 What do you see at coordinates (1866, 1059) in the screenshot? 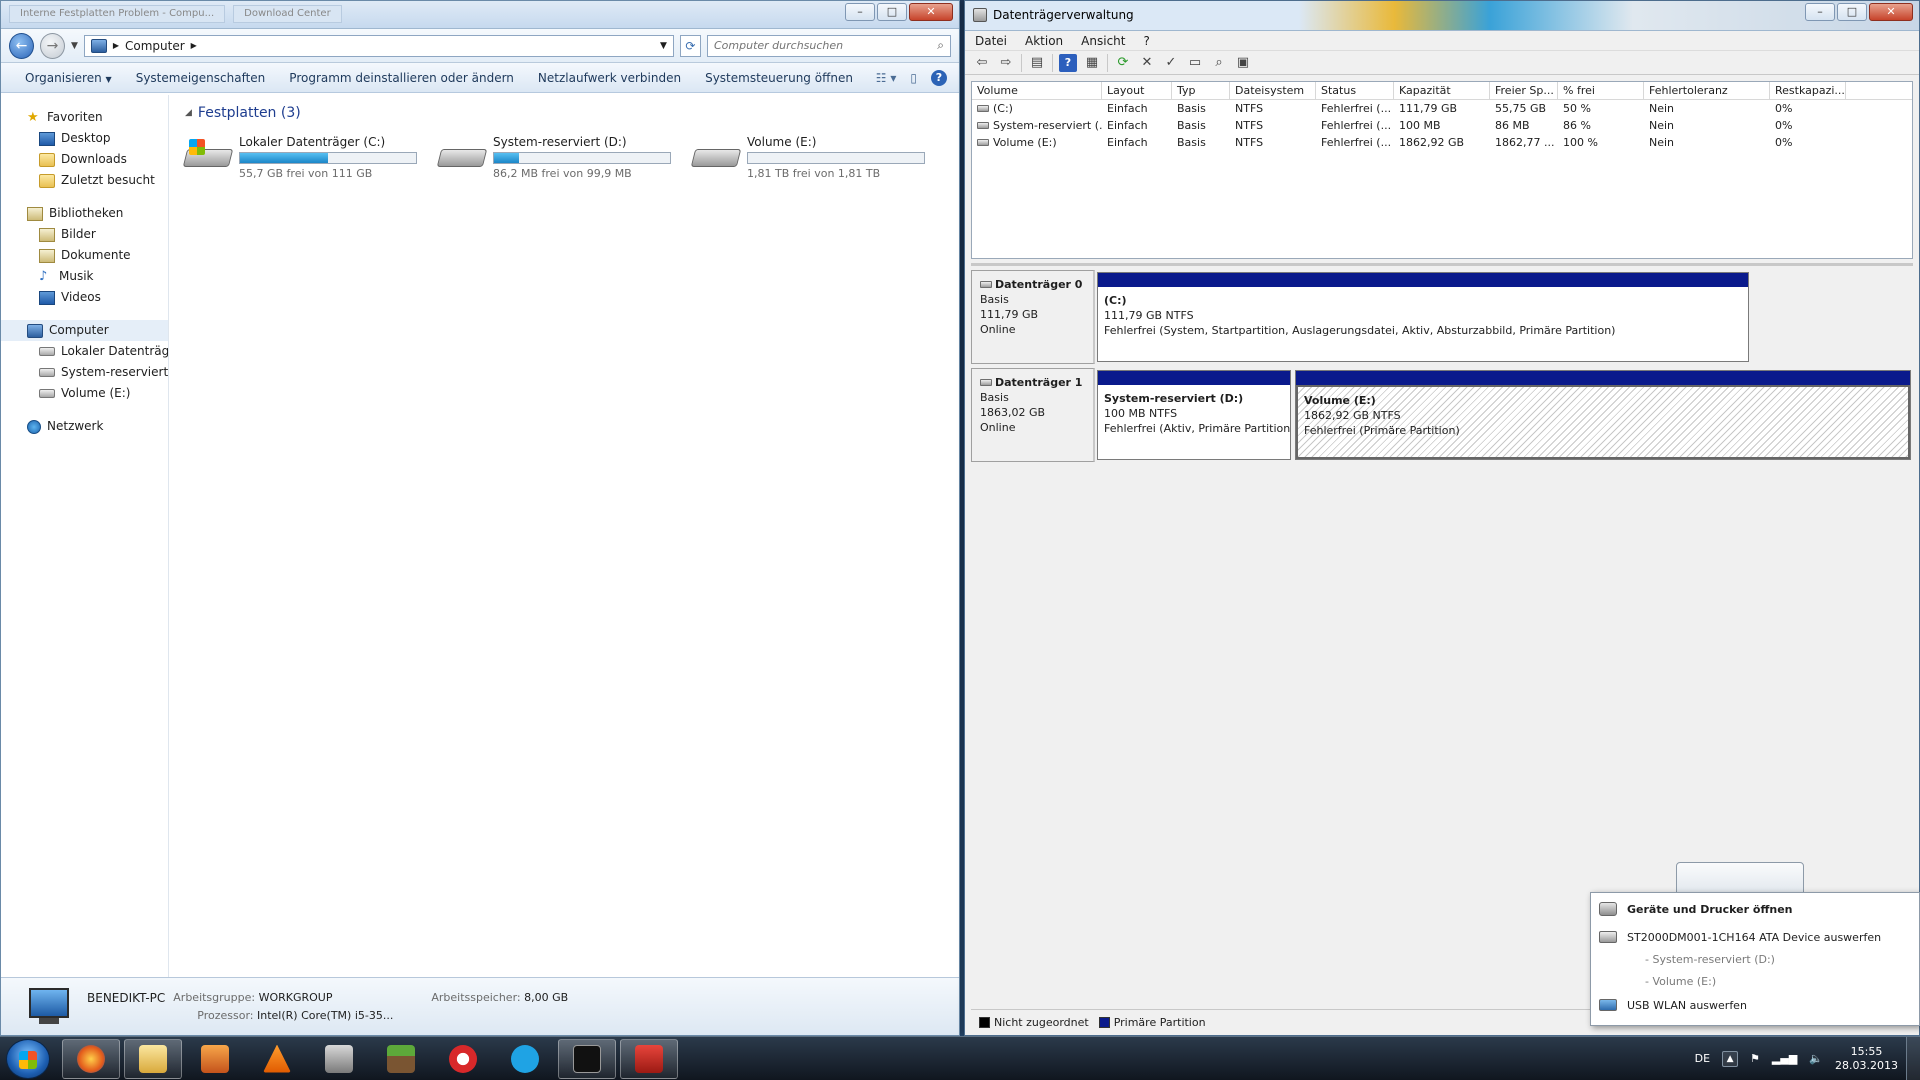
I see `clock: 15:55 28.03.2013` at bounding box center [1866, 1059].